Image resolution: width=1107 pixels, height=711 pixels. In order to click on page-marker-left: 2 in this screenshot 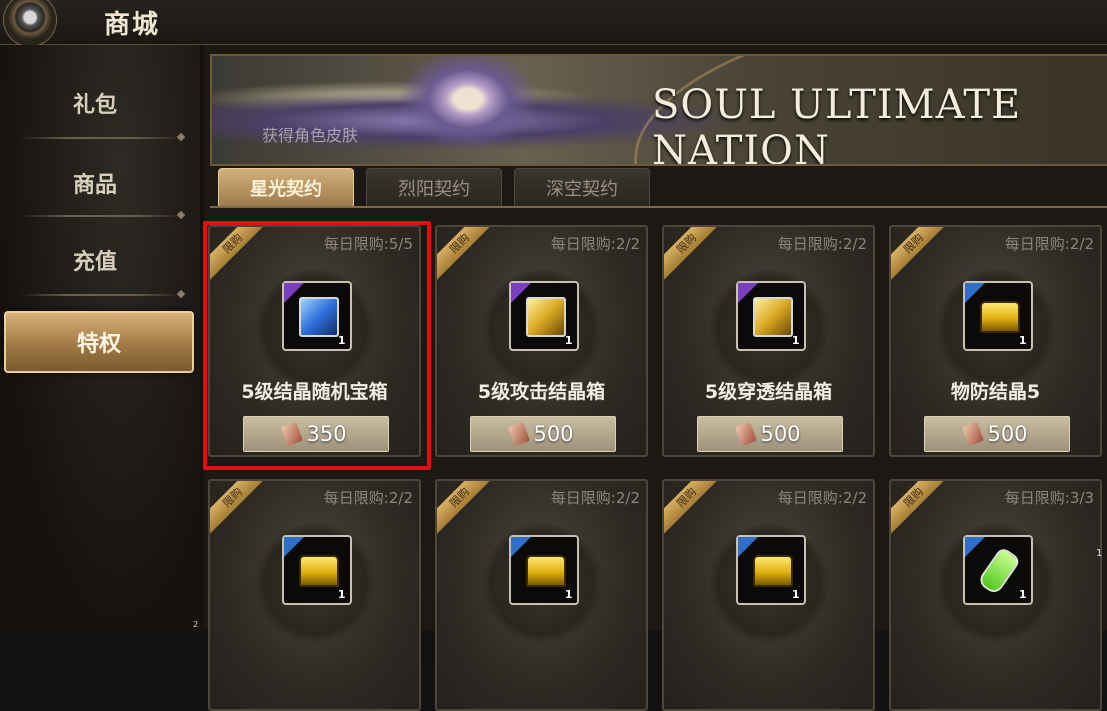, I will do `click(196, 624)`.